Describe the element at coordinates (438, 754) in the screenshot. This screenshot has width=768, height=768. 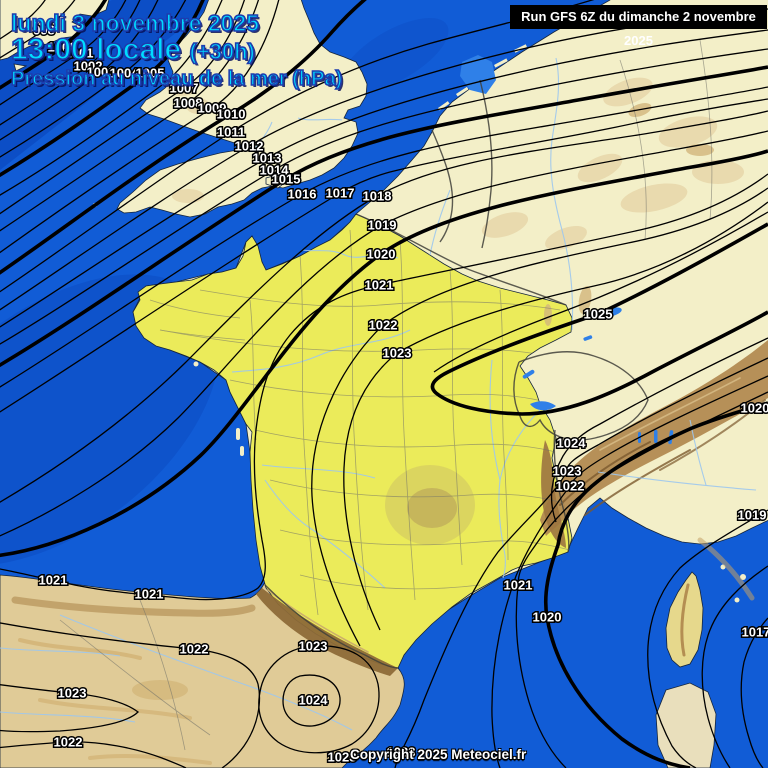
I see `copyright-label: Copyright 2025 Meteociel.fr` at that location.